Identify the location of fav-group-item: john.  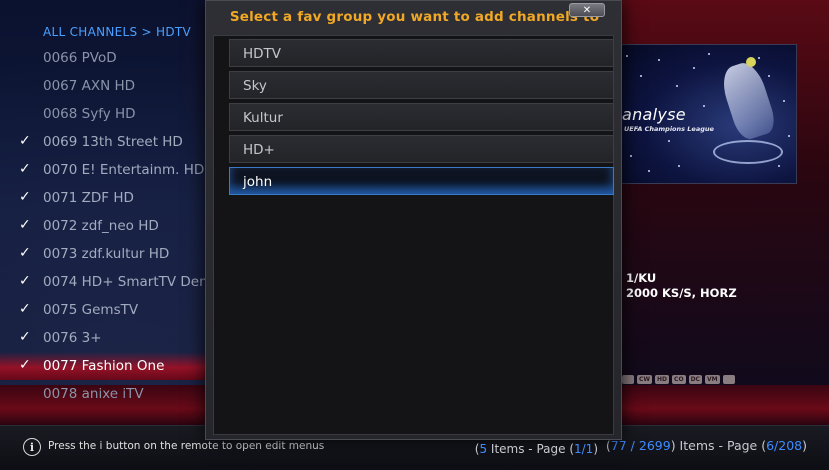
(421, 181).